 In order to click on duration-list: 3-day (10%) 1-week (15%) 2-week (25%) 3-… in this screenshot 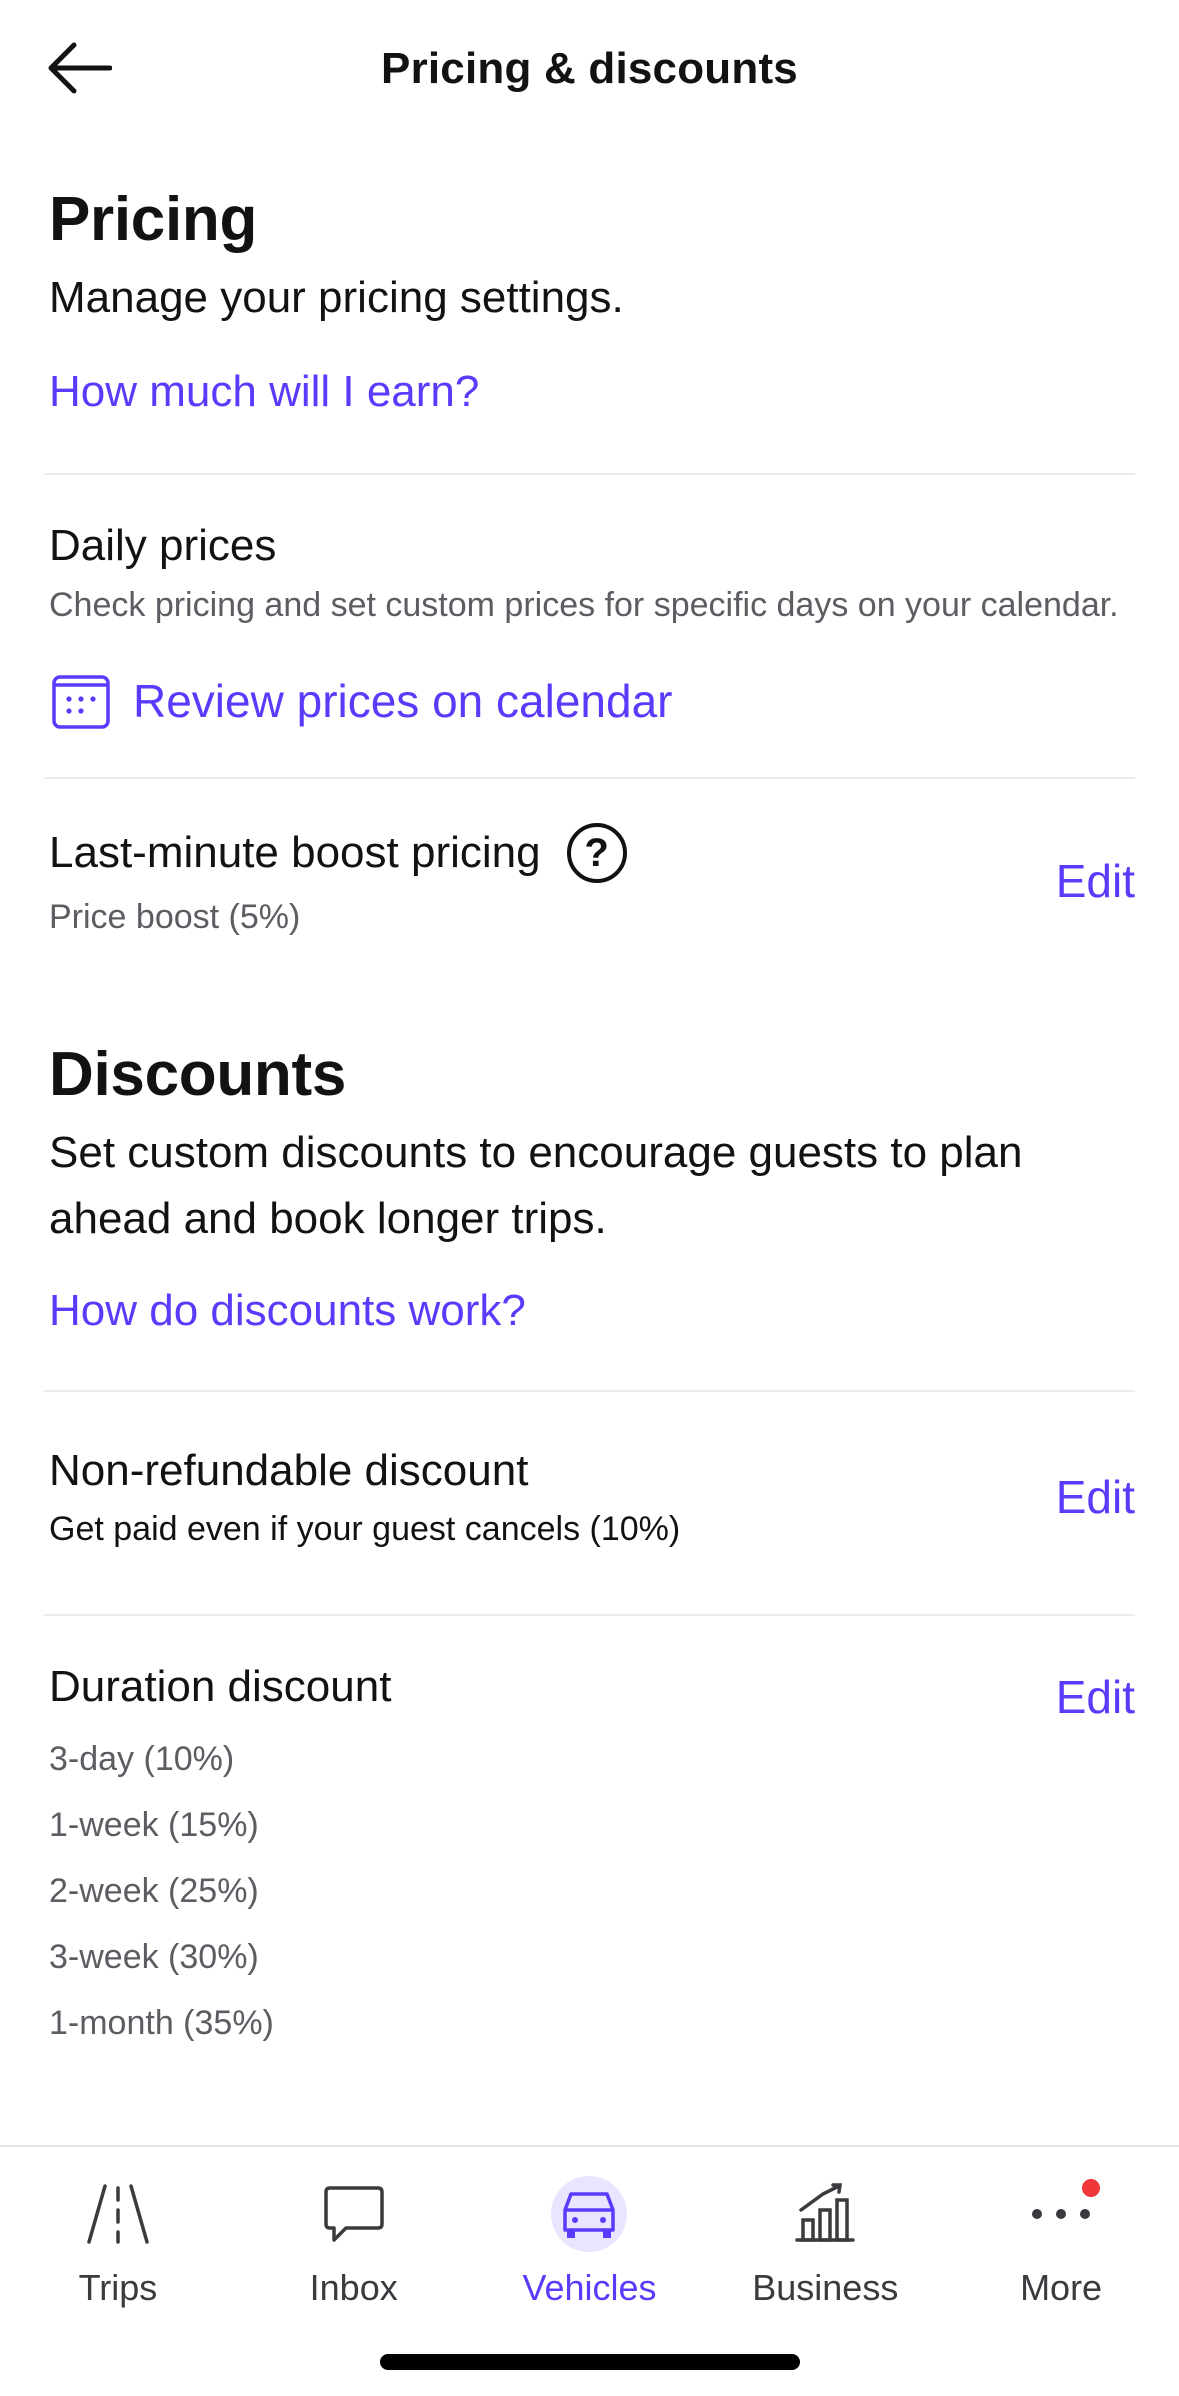, I will do `click(589, 1891)`.